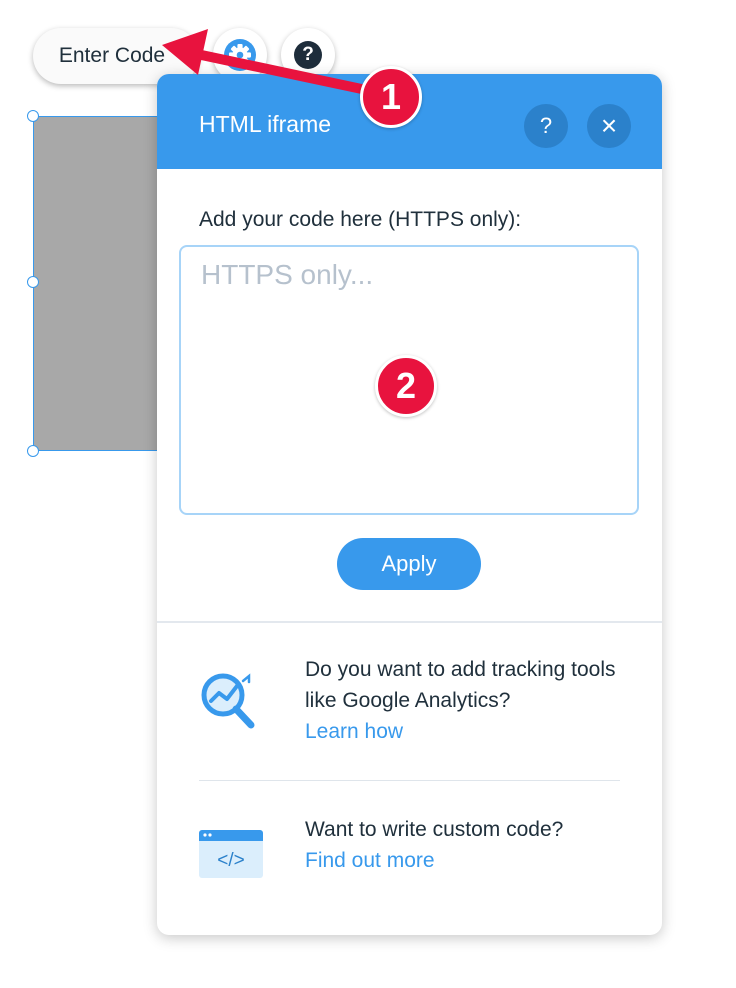 The width and height of the screenshot is (736, 988). I want to click on question-icon: ?, so click(546, 125).